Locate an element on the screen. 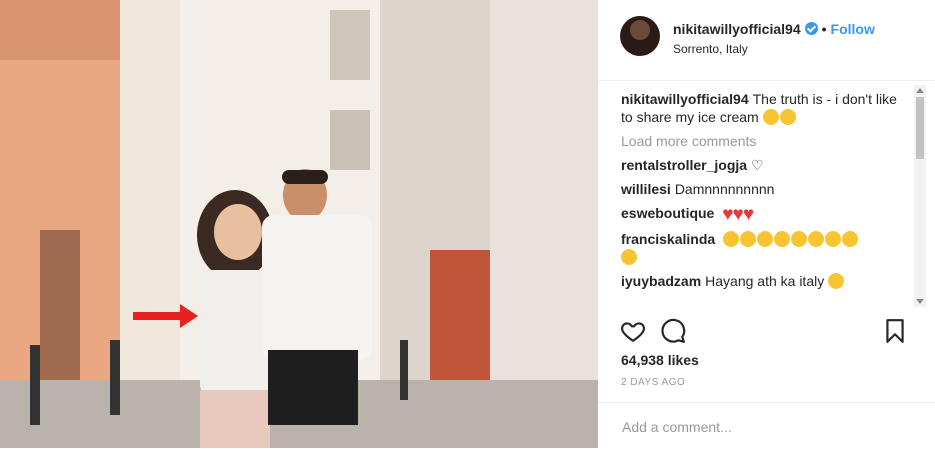  comment-input is located at coordinates (752, 427).